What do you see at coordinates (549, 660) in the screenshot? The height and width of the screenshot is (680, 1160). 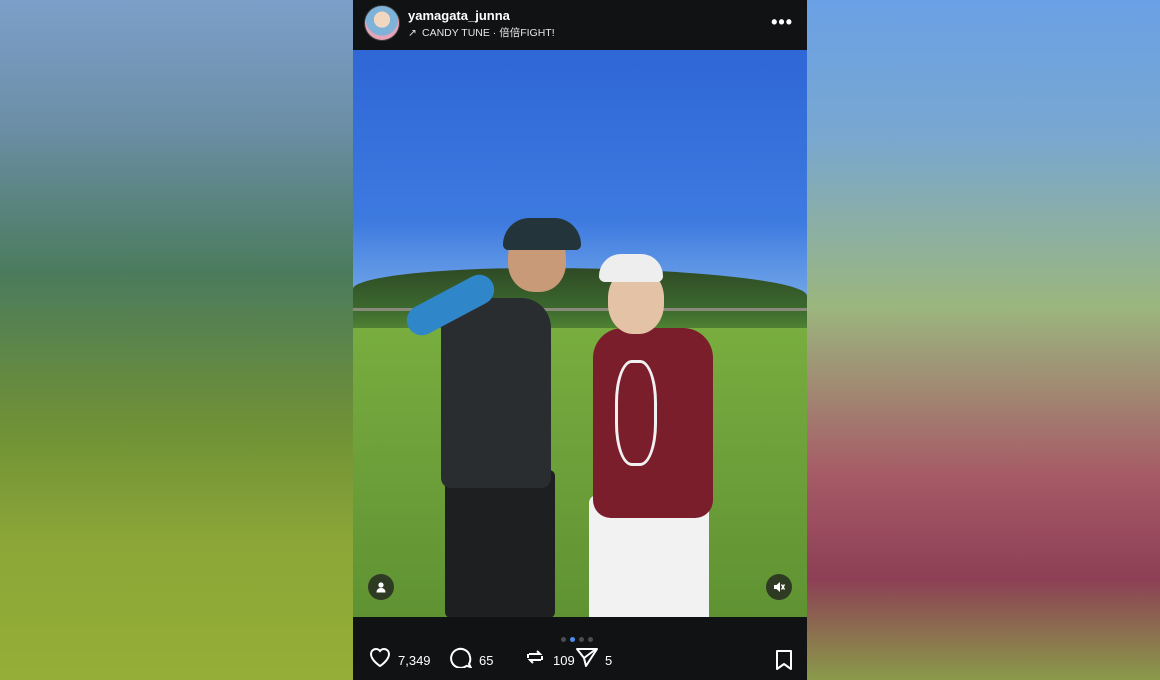 I see `repost-button: 109` at bounding box center [549, 660].